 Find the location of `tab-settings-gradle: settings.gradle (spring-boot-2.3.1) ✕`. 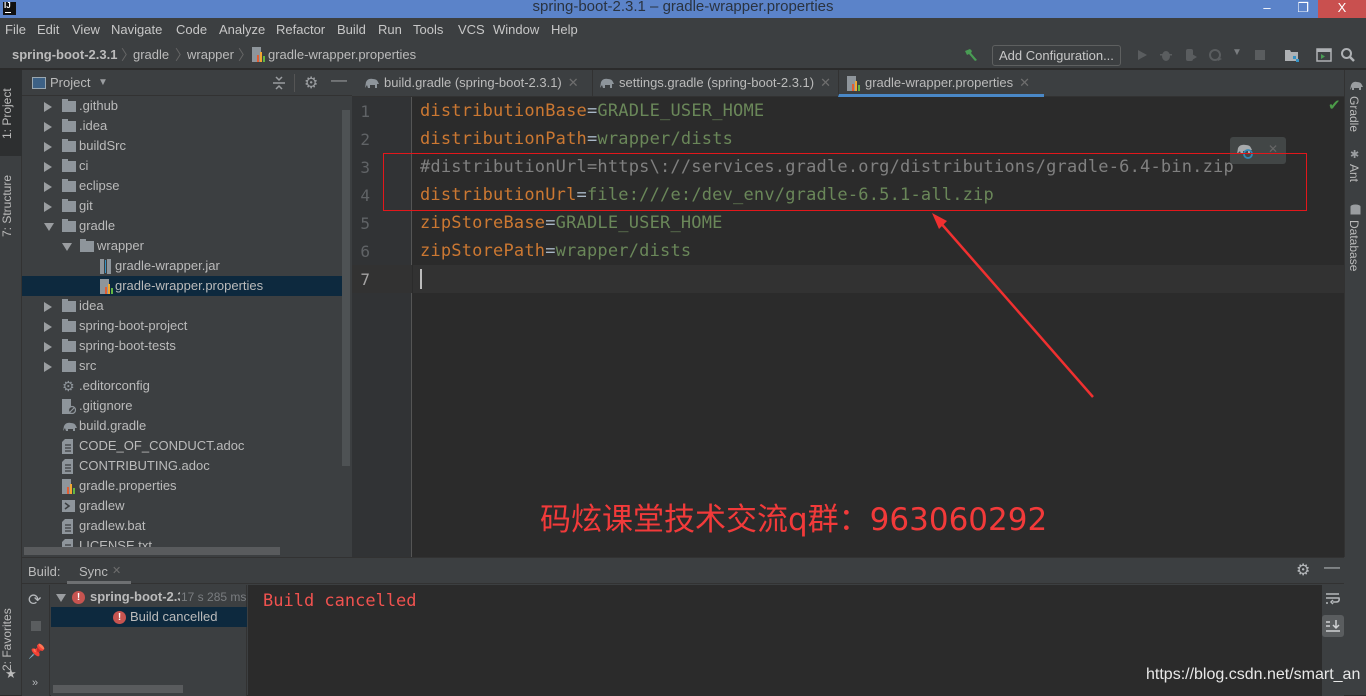

tab-settings-gradle: settings.gradle (spring-boot-2.3.1) ✕ is located at coordinates (715, 83).